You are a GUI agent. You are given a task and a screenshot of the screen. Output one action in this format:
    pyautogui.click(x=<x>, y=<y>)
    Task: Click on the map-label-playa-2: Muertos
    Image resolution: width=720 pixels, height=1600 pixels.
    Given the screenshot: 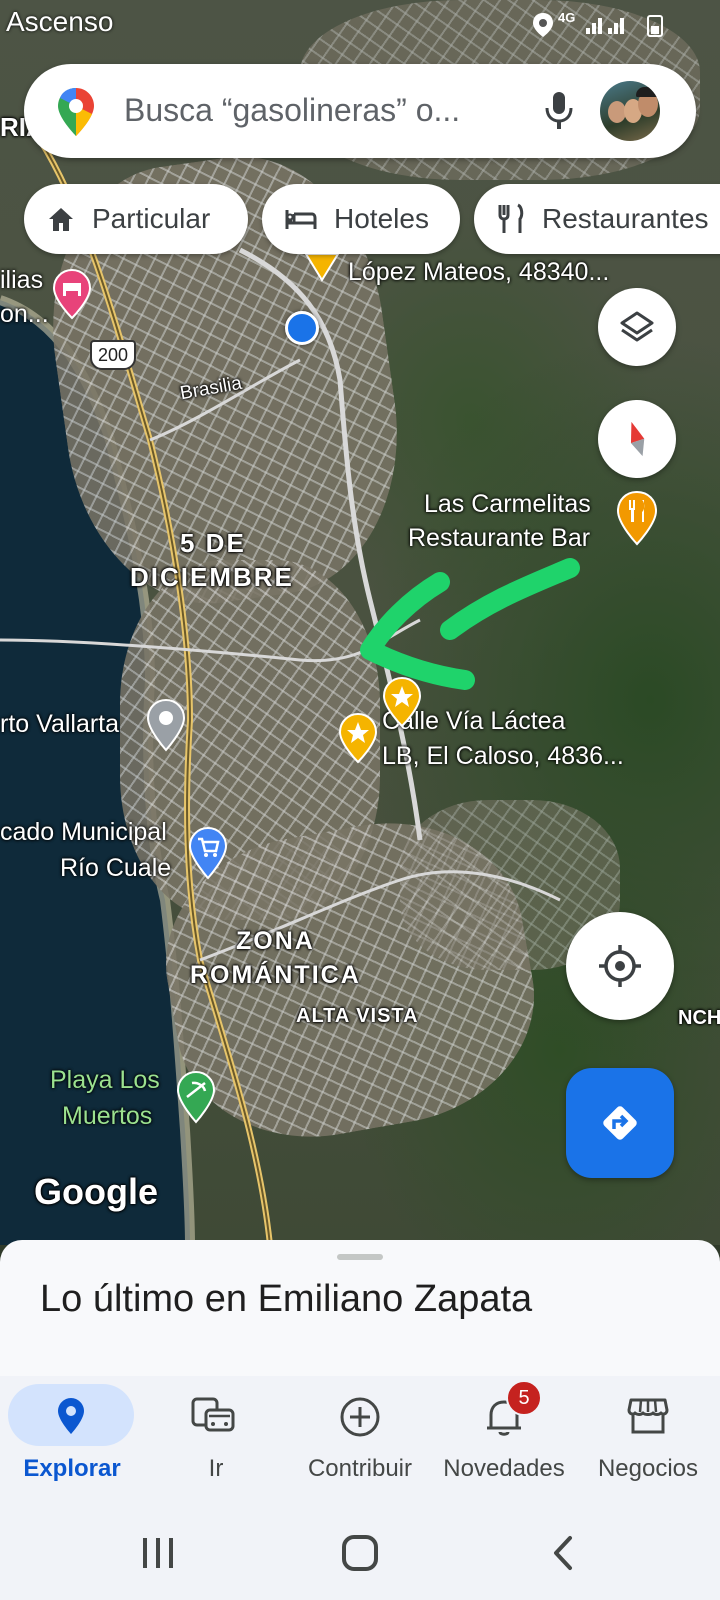 What is the action you would take?
    pyautogui.click(x=107, y=1116)
    